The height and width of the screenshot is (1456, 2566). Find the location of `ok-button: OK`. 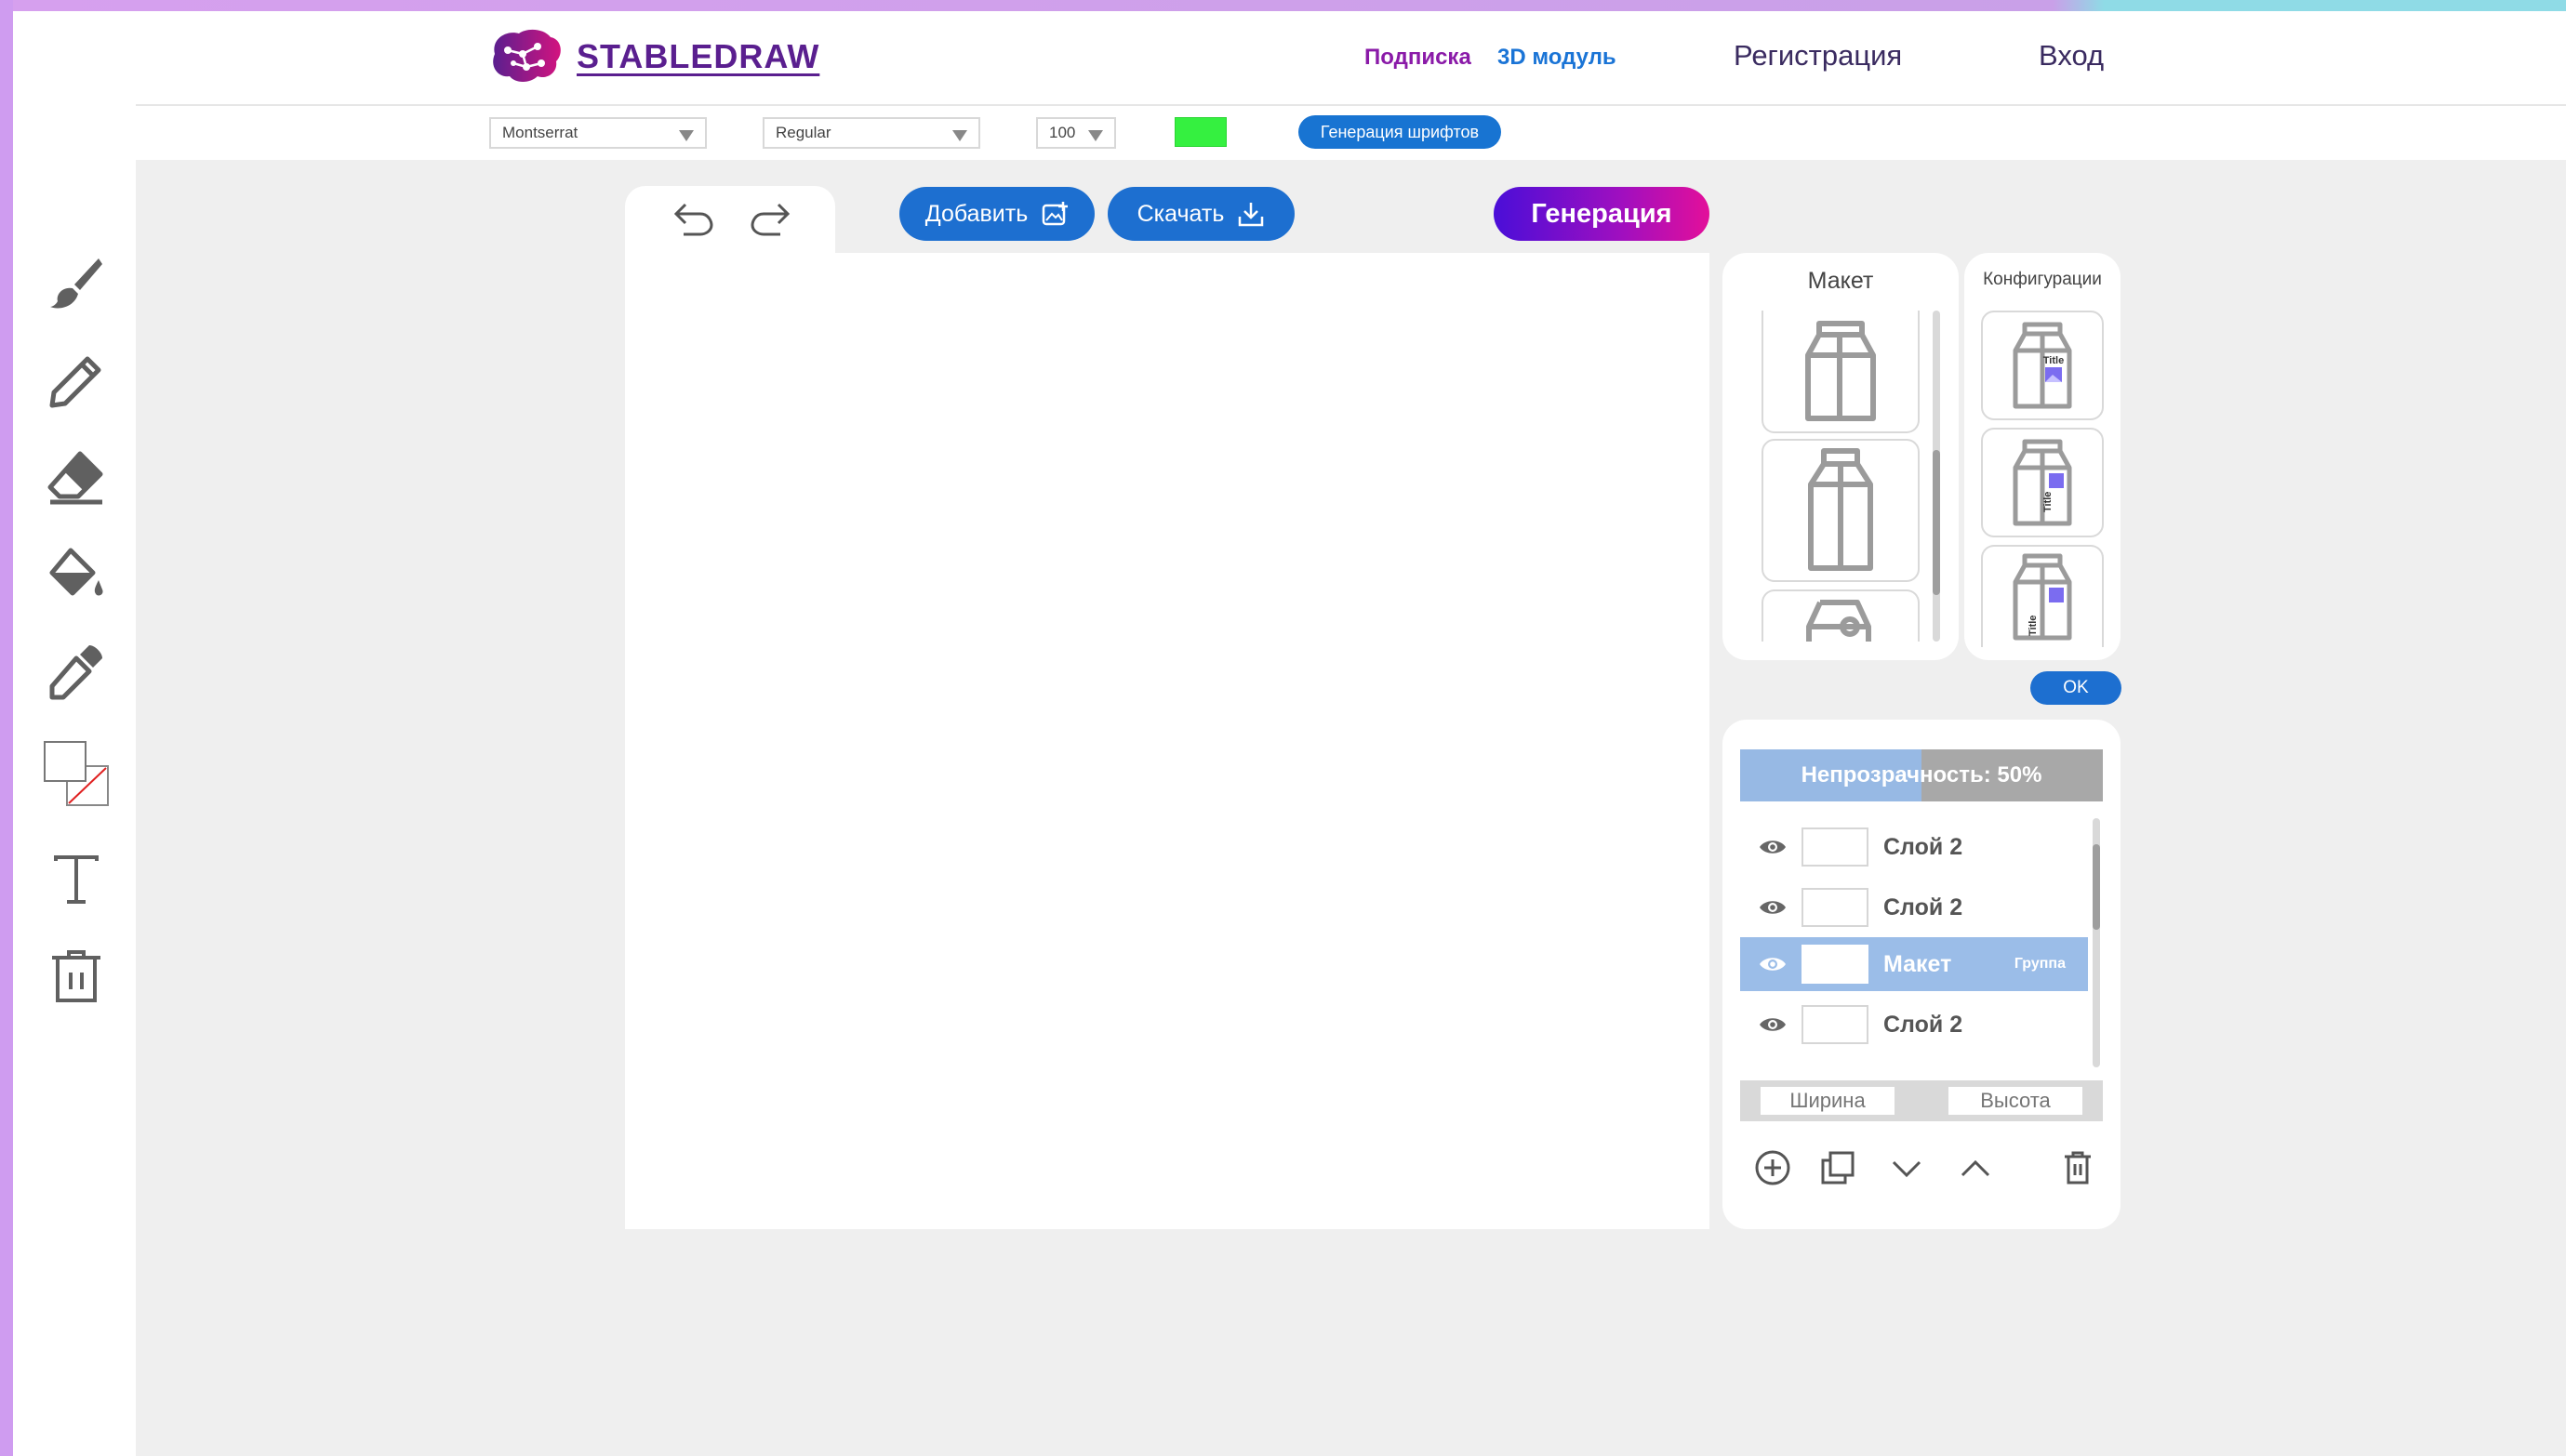

ok-button: OK is located at coordinates (2075, 688).